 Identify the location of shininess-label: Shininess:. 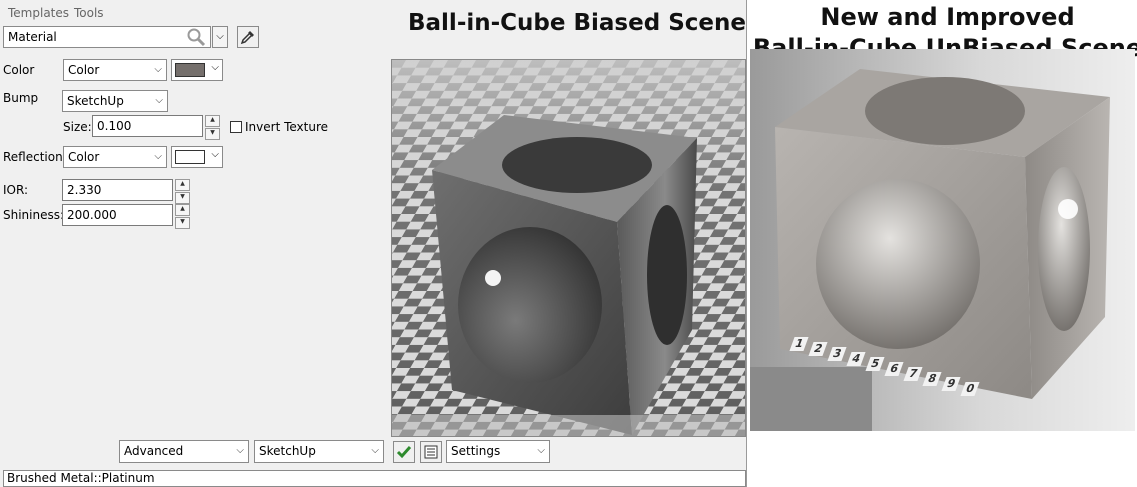
(34, 215).